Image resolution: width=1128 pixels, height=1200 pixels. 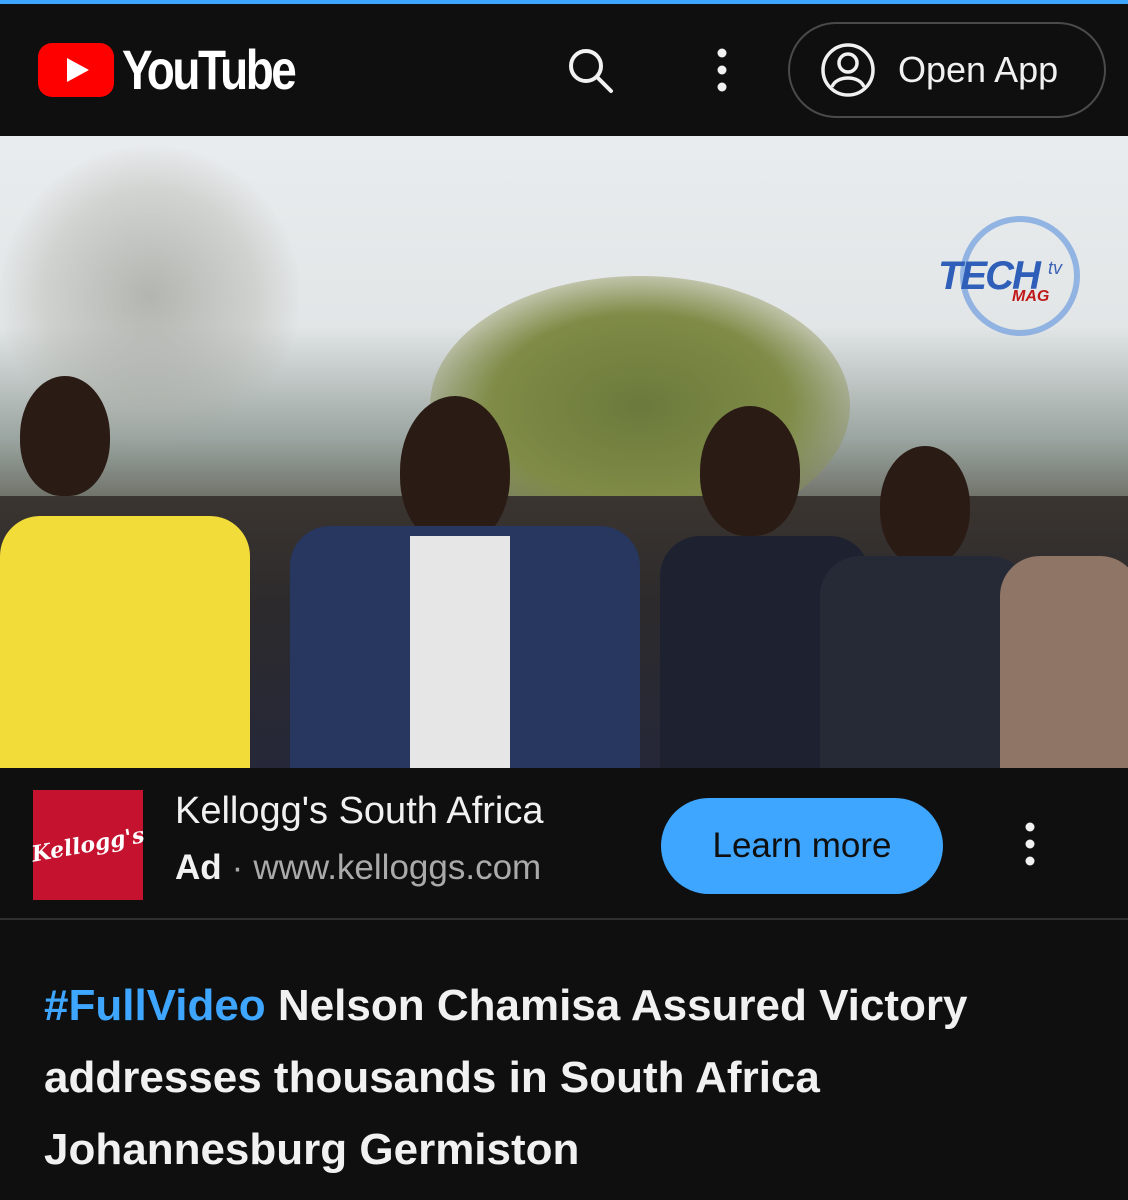 What do you see at coordinates (848, 70) in the screenshot?
I see `account-icon` at bounding box center [848, 70].